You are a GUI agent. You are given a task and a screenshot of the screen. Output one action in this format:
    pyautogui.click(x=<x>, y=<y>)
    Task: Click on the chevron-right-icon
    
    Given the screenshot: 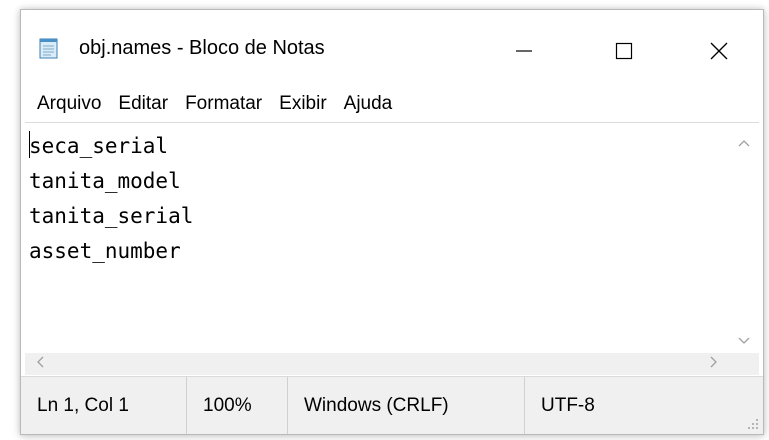 What is the action you would take?
    pyautogui.click(x=714, y=364)
    